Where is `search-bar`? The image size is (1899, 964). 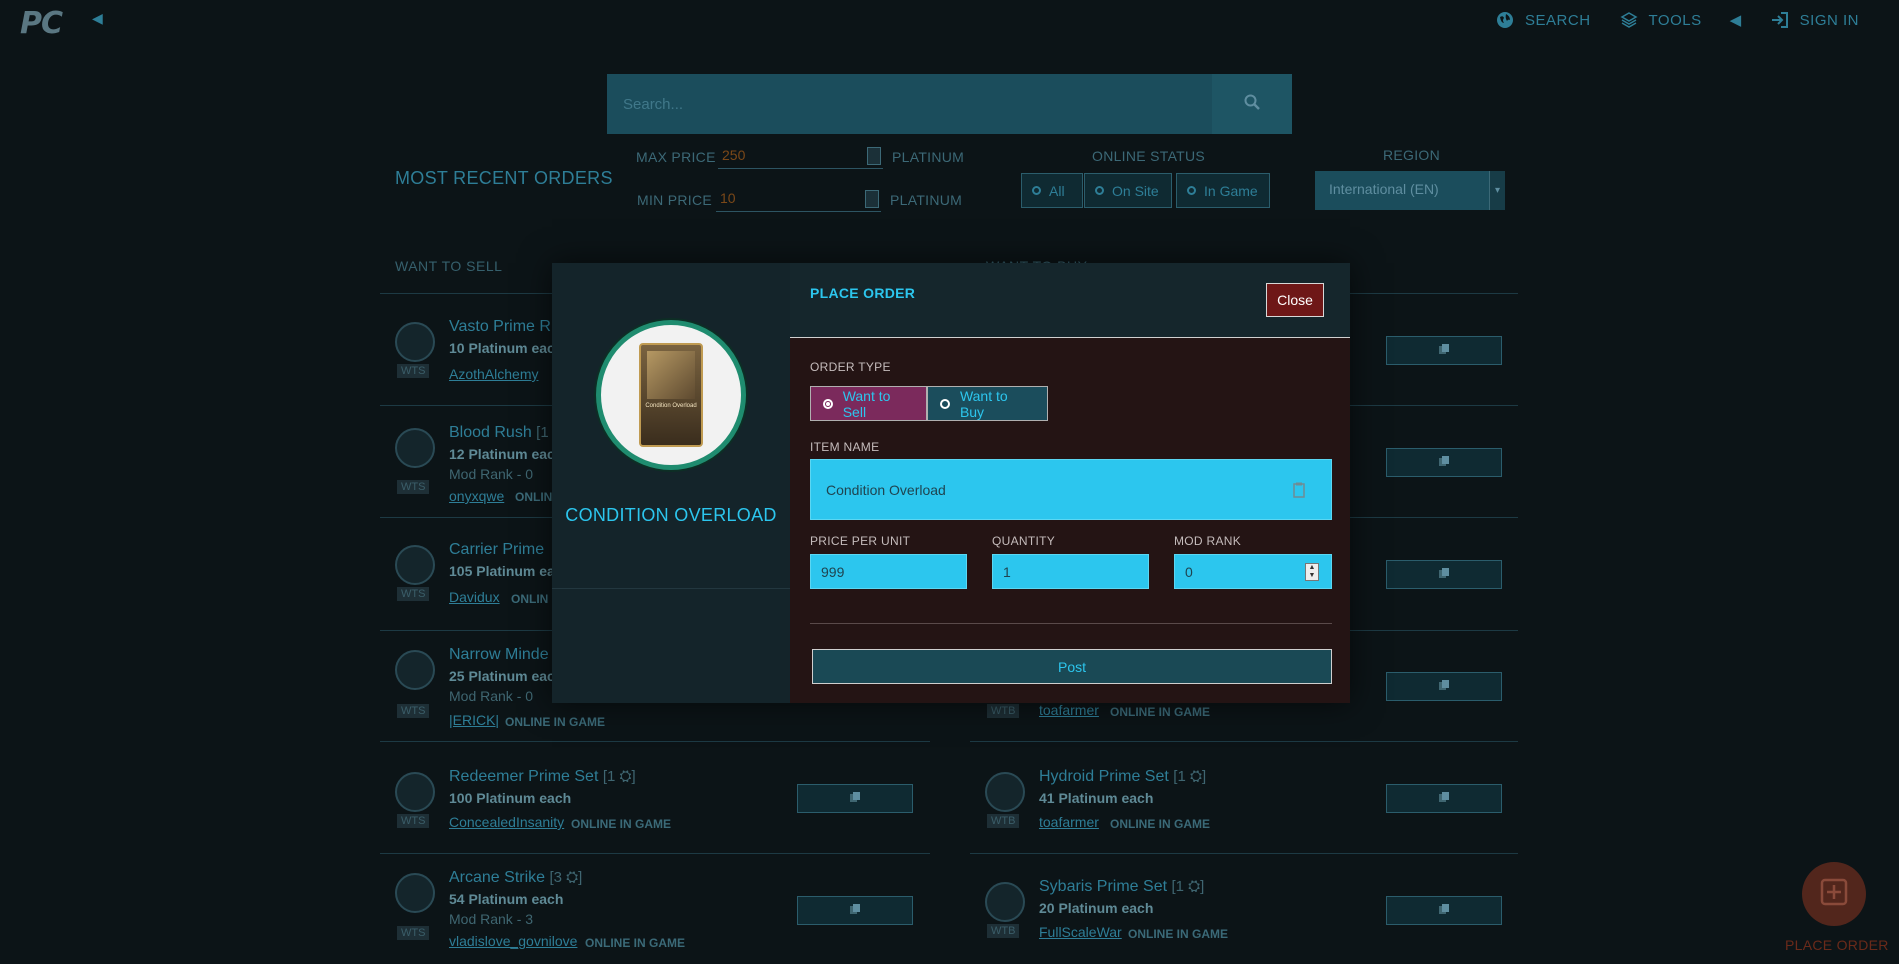
search-bar is located at coordinates (909, 104).